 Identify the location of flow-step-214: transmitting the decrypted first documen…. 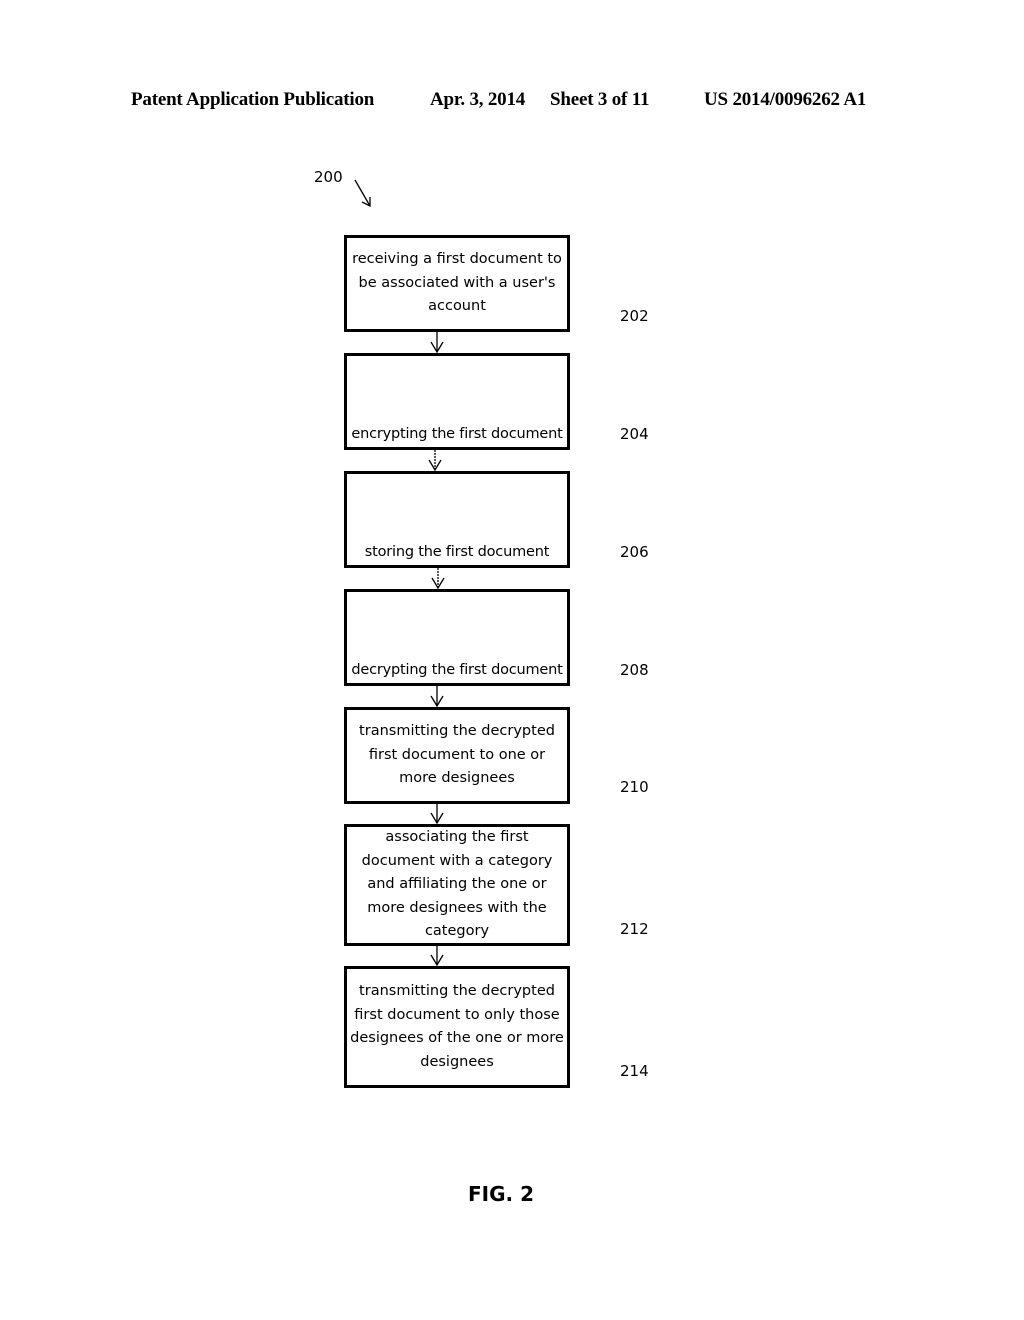
(457, 1027).